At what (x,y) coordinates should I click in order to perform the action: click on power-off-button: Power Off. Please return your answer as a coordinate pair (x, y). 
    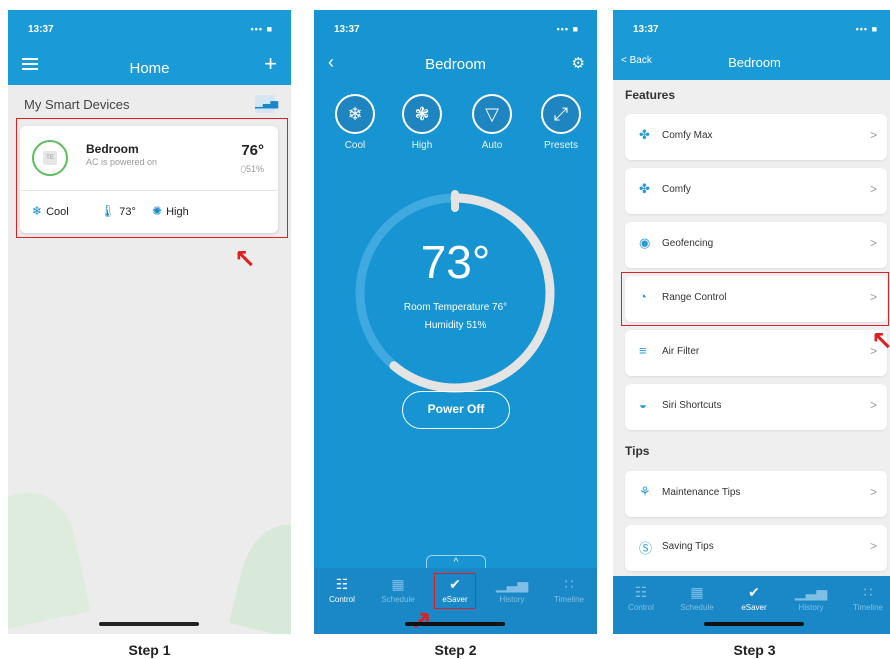
    Looking at the image, I should click on (456, 410).